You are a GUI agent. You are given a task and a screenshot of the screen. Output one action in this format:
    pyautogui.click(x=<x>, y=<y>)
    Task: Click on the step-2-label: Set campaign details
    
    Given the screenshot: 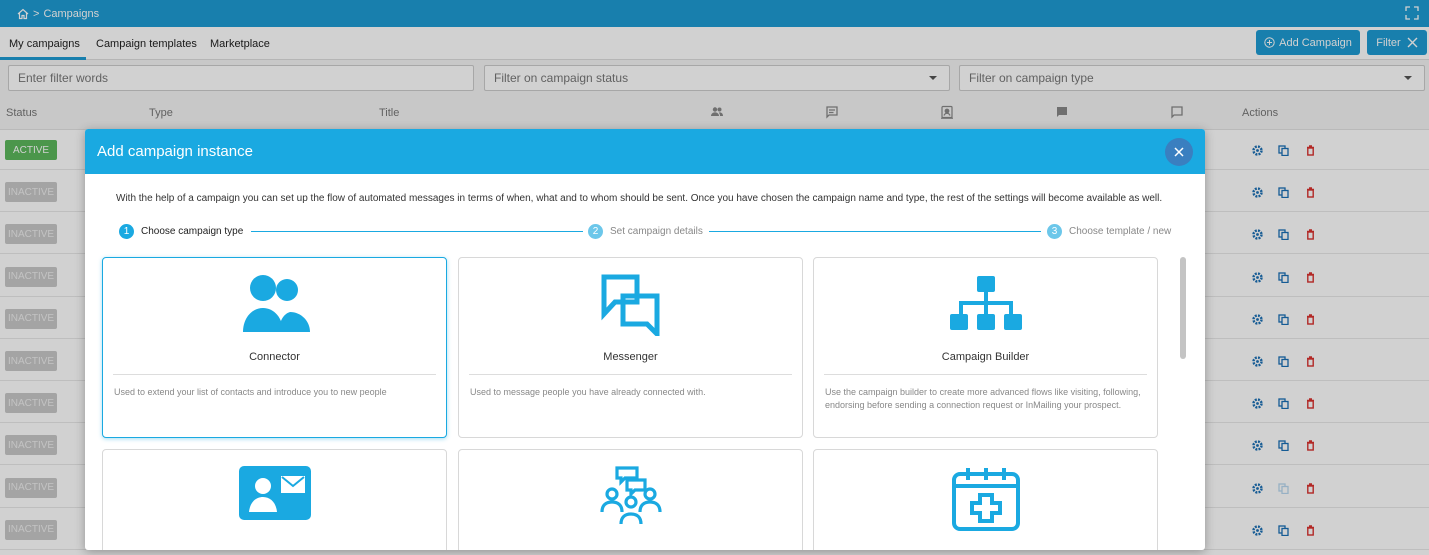 What is the action you would take?
    pyautogui.click(x=656, y=231)
    